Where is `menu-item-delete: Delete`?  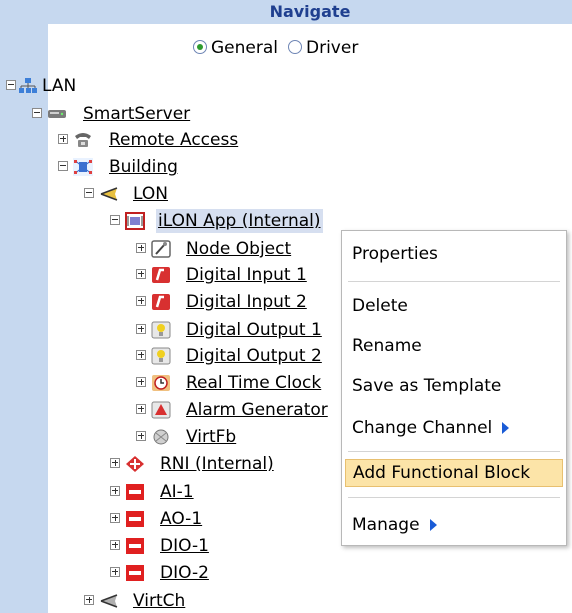 menu-item-delete: Delete is located at coordinates (380, 306).